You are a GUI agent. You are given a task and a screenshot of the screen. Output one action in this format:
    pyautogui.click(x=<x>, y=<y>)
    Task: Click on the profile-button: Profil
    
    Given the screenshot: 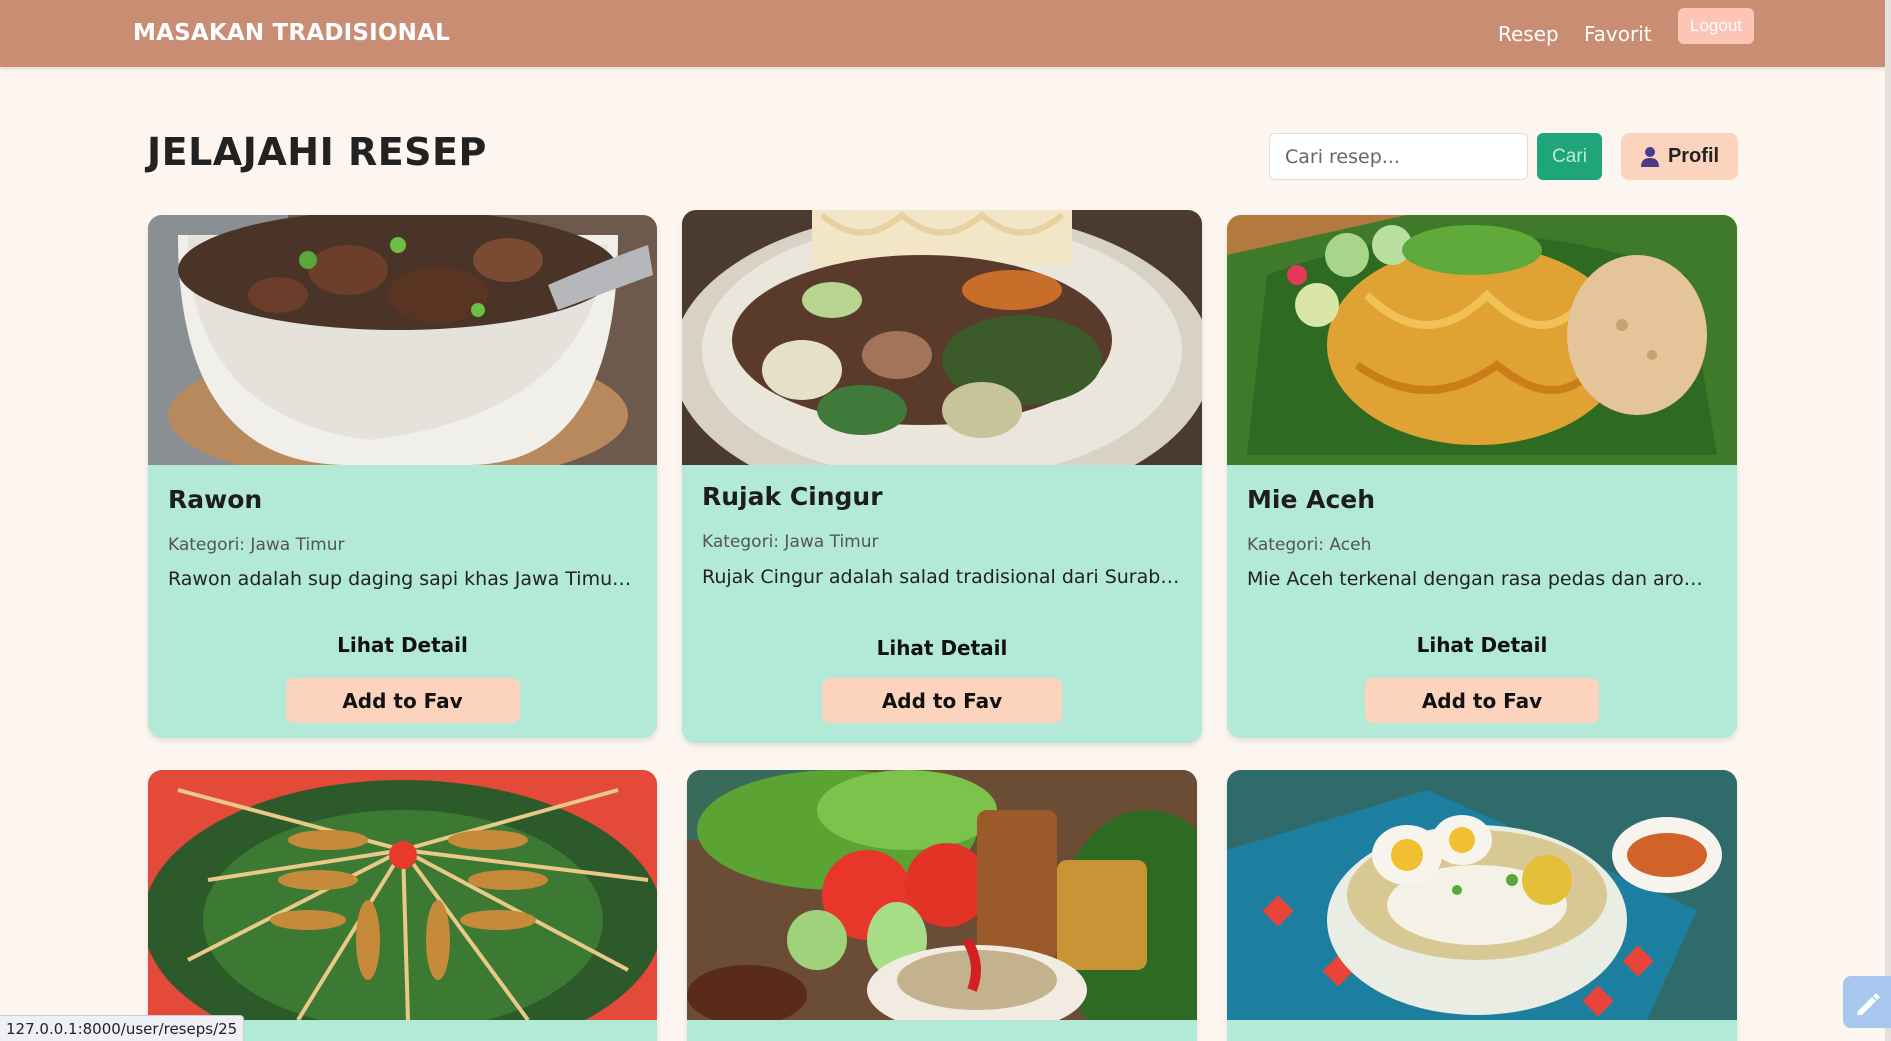 What is the action you would take?
    pyautogui.click(x=1679, y=156)
    